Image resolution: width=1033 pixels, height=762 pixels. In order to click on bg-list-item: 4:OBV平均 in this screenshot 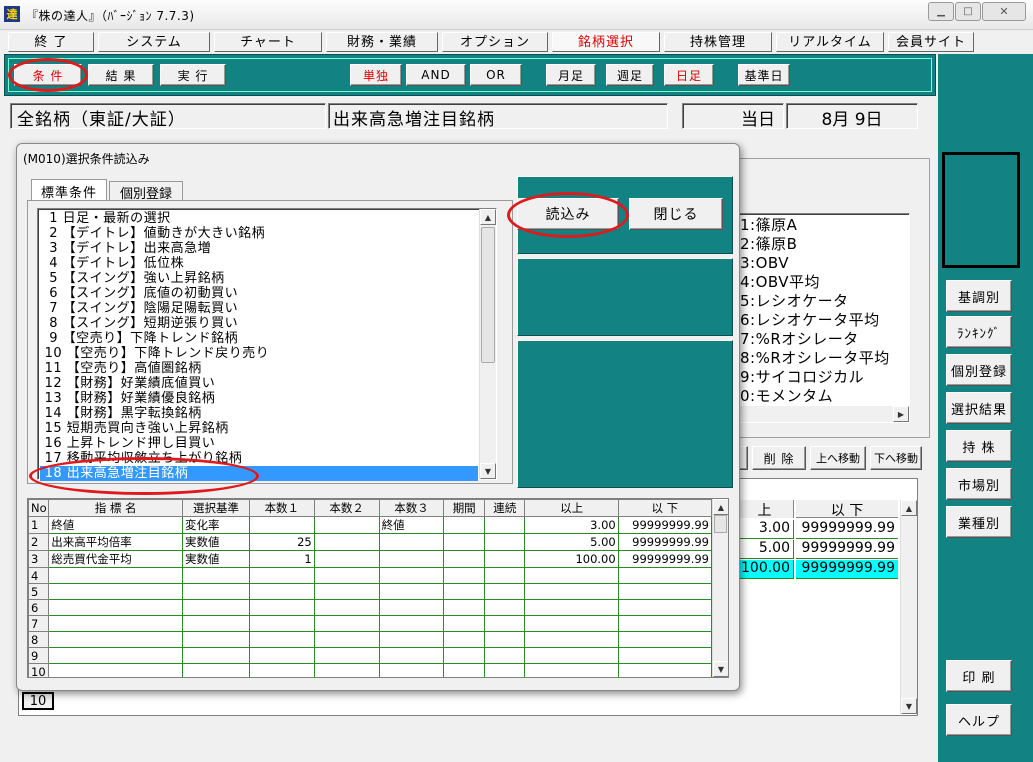, I will do `click(815, 282)`.